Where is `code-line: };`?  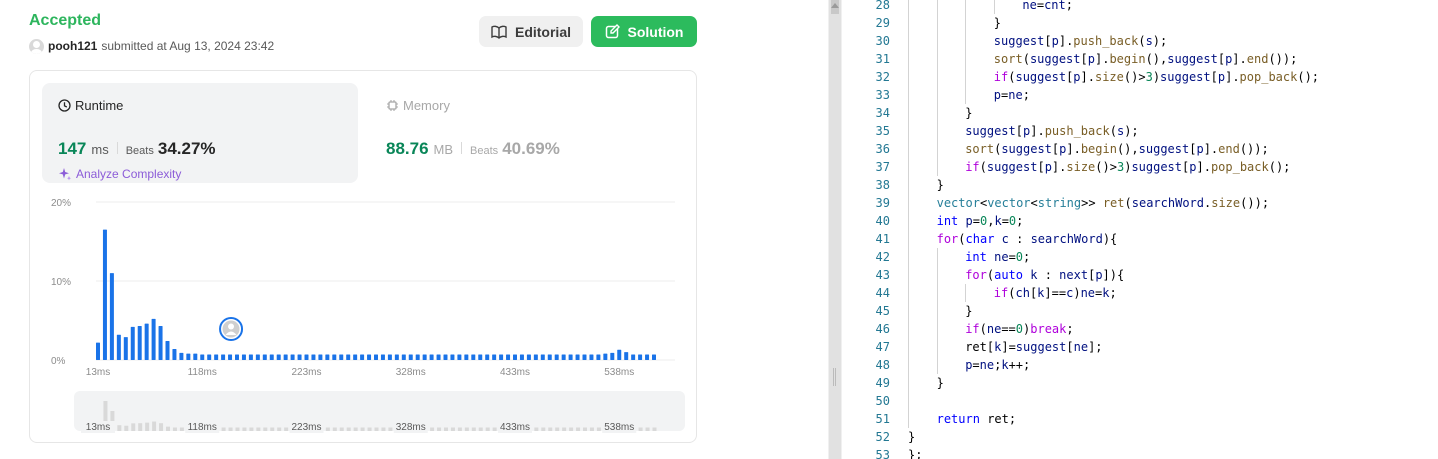 code-line: }; is located at coordinates (915, 452).